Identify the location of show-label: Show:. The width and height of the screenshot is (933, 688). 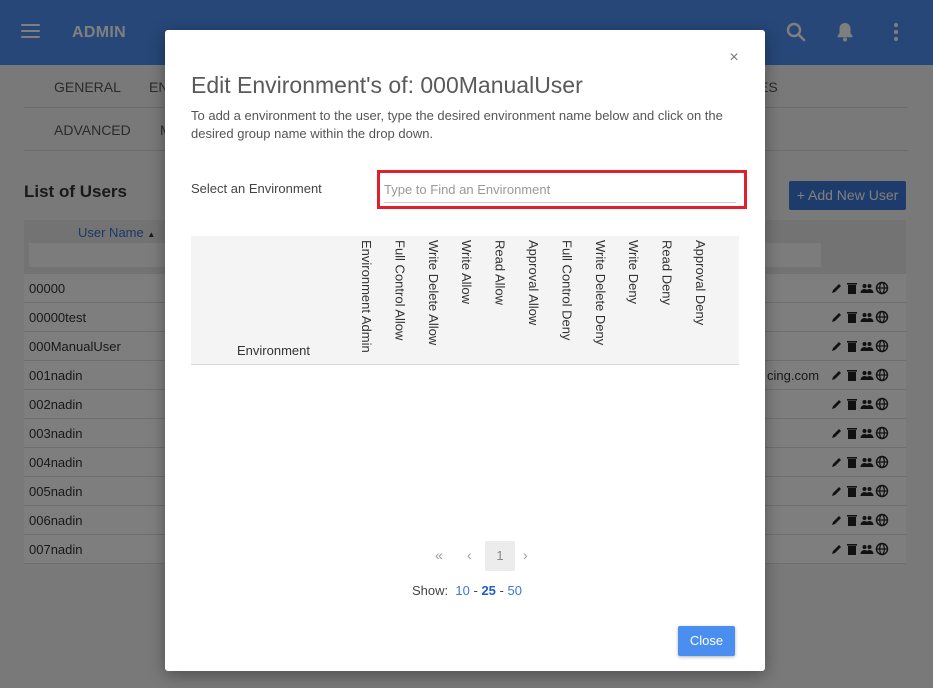
(430, 590).